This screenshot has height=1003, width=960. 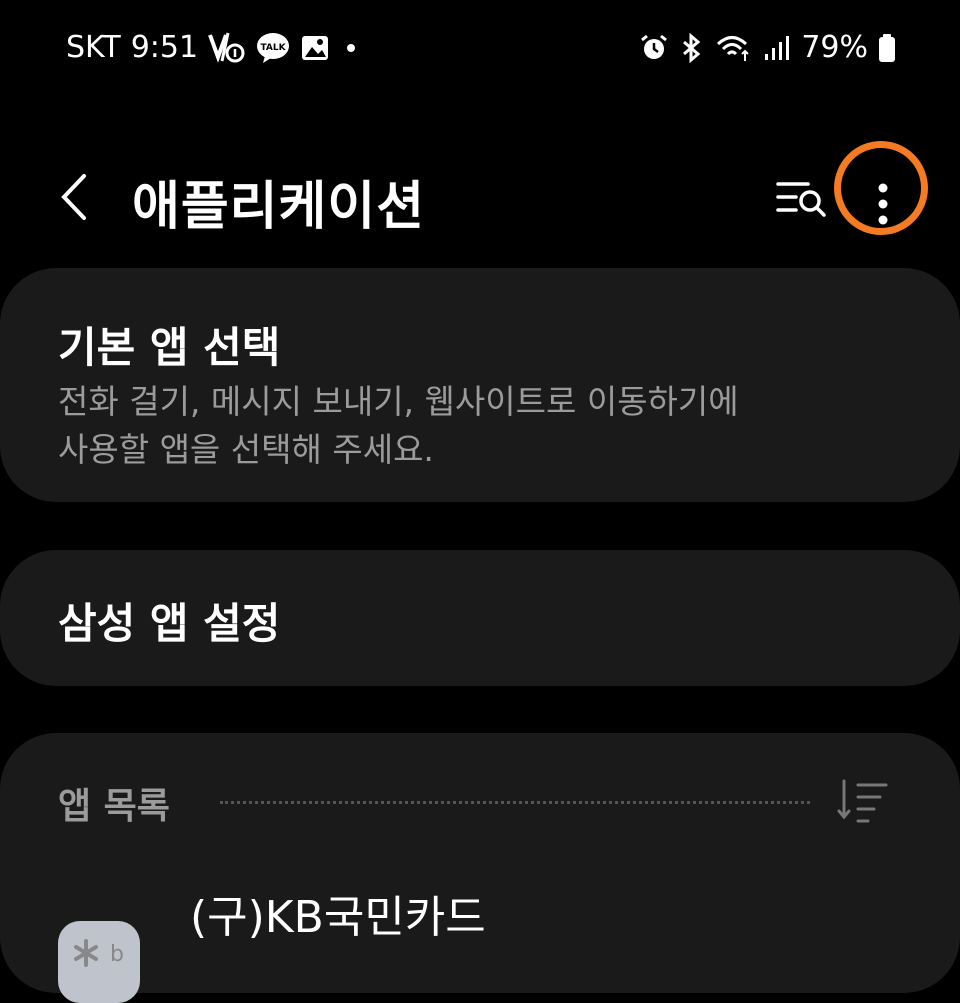 I want to click on wifi-icon, so click(x=734, y=48).